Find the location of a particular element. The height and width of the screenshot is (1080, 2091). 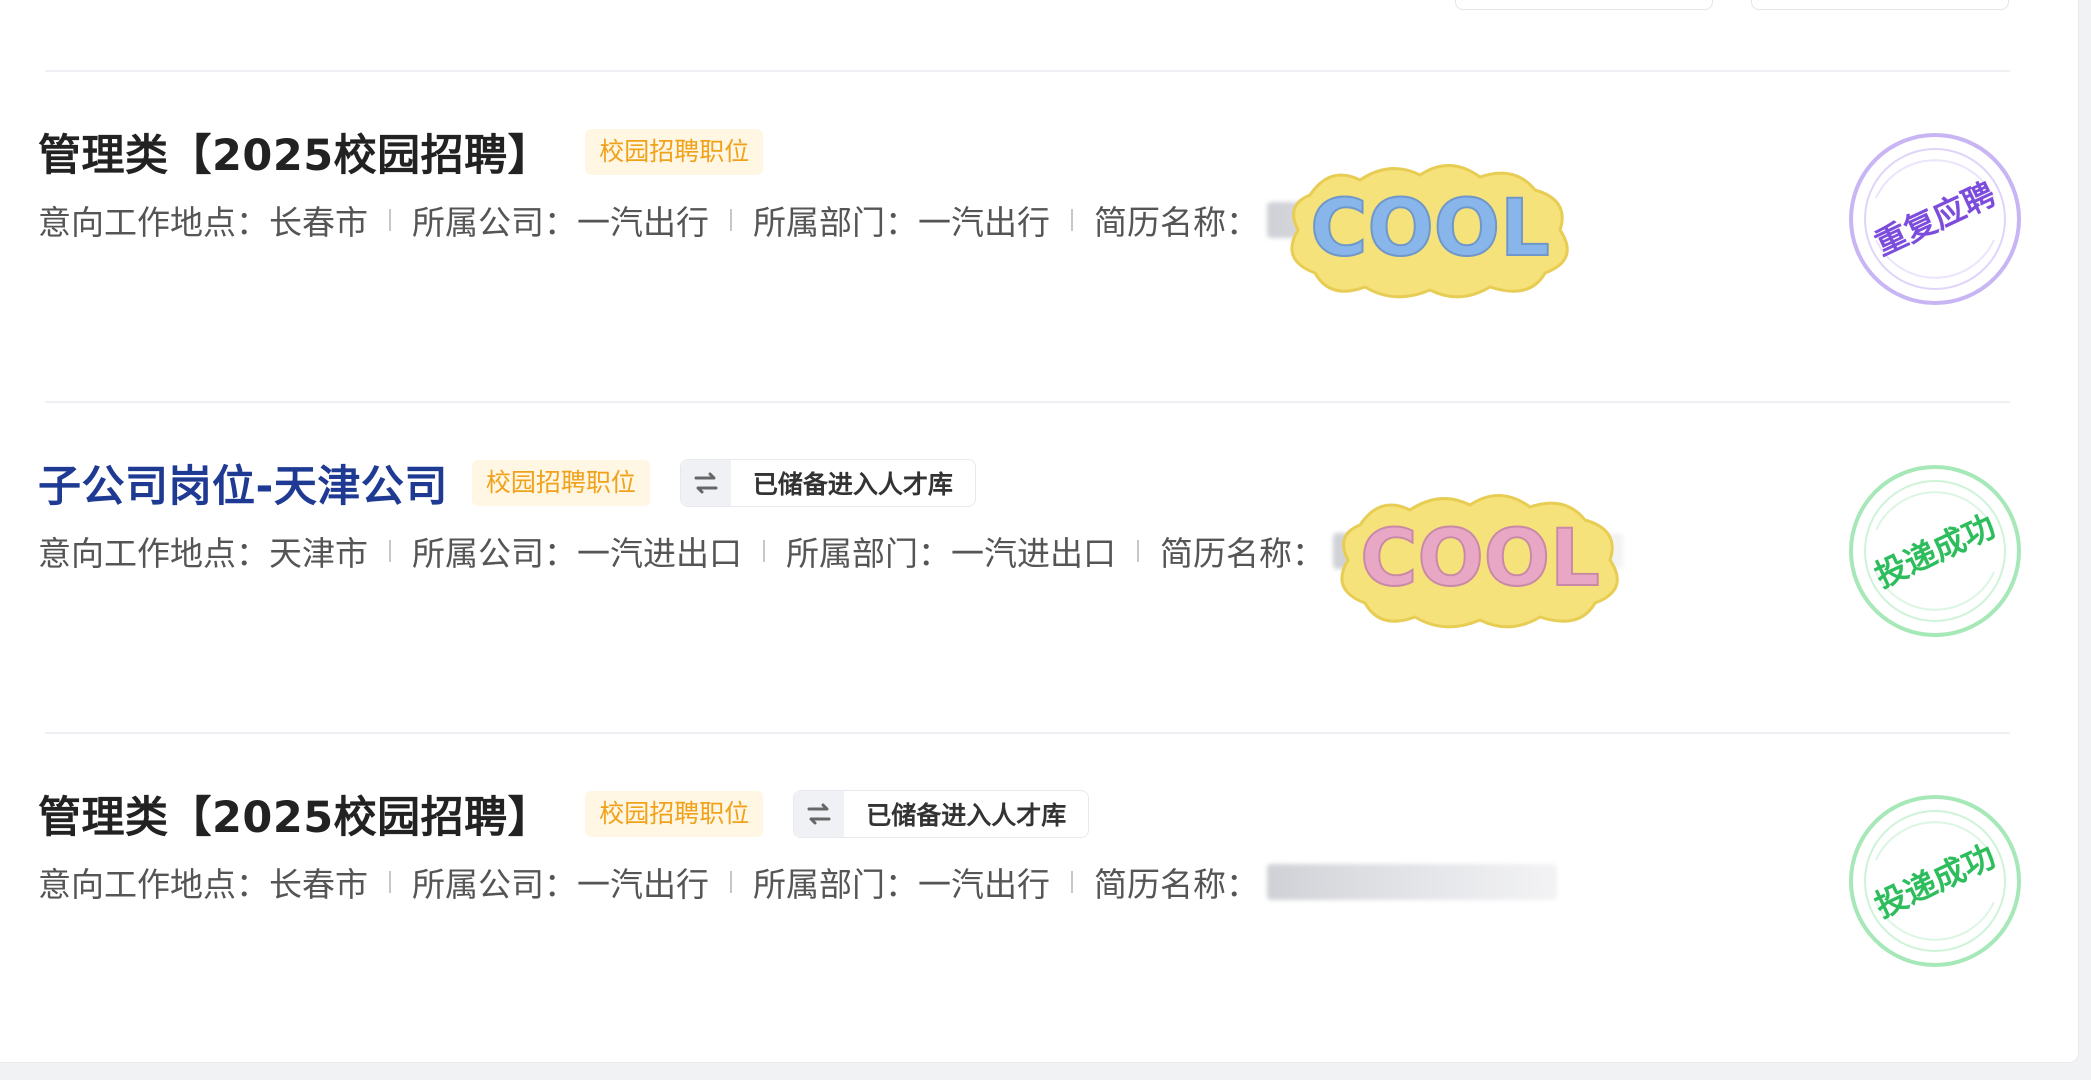

location-value: 天津市 is located at coordinates (318, 553).